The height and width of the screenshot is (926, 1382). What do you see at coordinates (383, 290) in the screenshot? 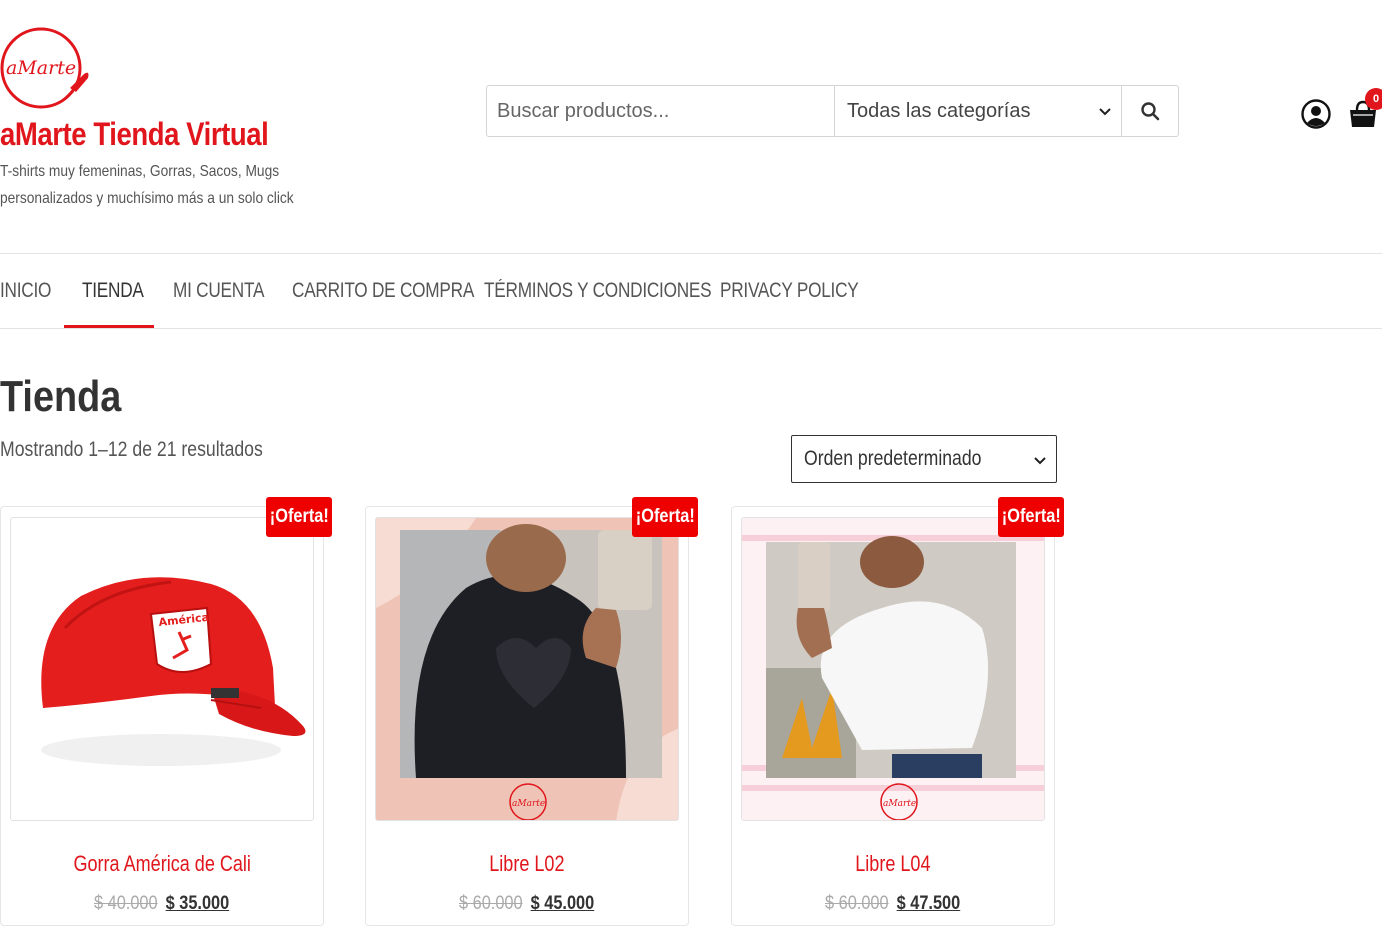
I see `nav-item-label: CARRITO DE COMPRA` at bounding box center [383, 290].